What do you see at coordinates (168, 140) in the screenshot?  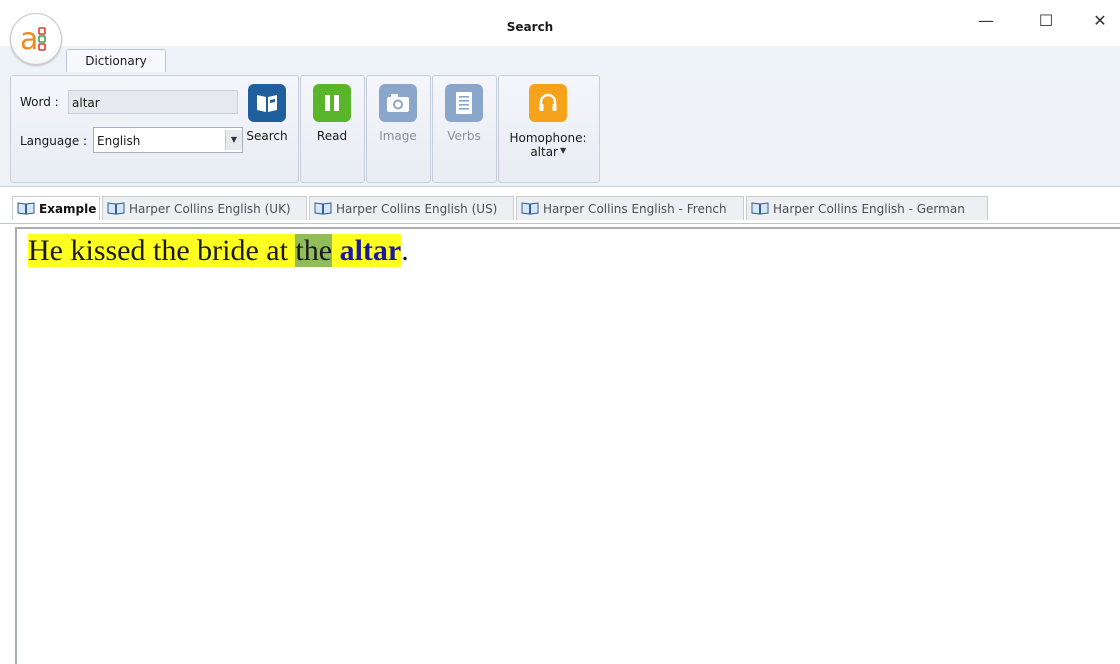 I see `language-select: English` at bounding box center [168, 140].